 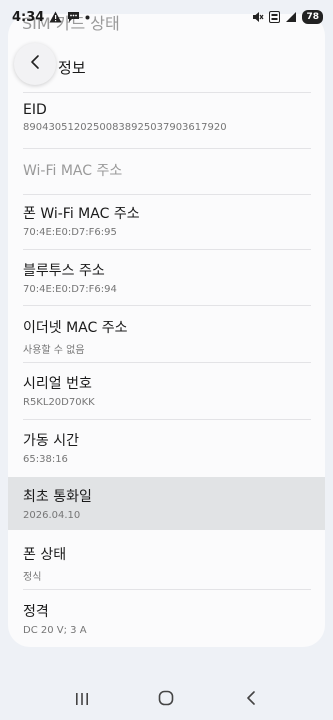 I want to click on status-time: 4:34, so click(x=28, y=17).